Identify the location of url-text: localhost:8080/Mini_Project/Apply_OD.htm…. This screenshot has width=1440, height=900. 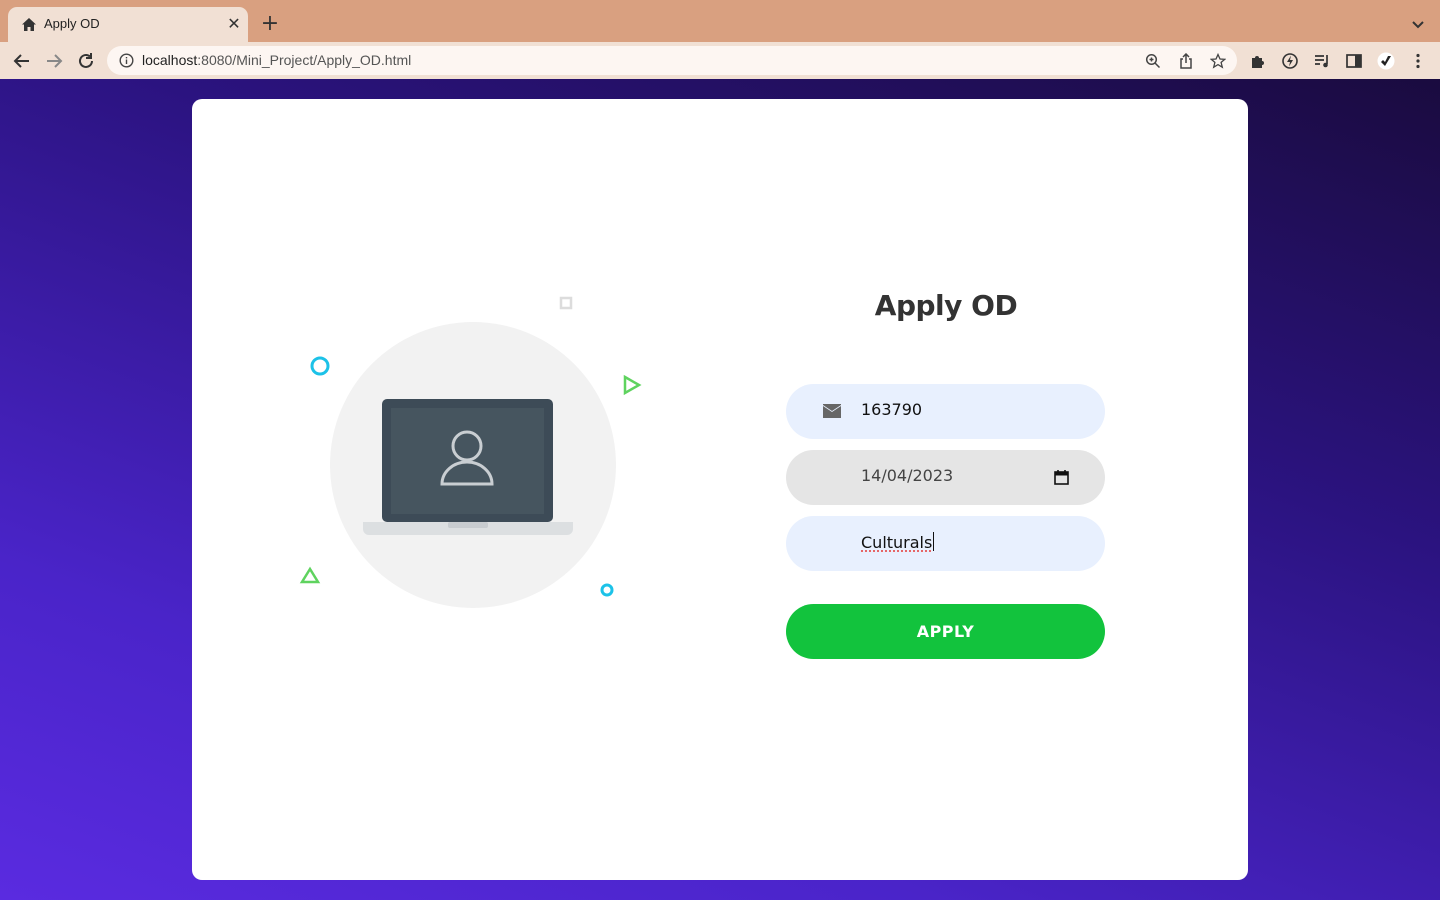
(276, 60).